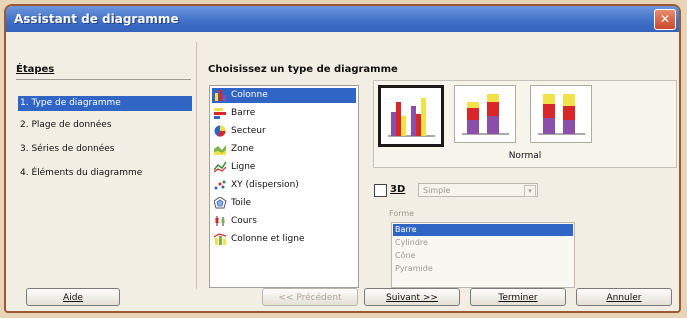  I want to click on three-d-mode-select: Simple ▾, so click(478, 190).